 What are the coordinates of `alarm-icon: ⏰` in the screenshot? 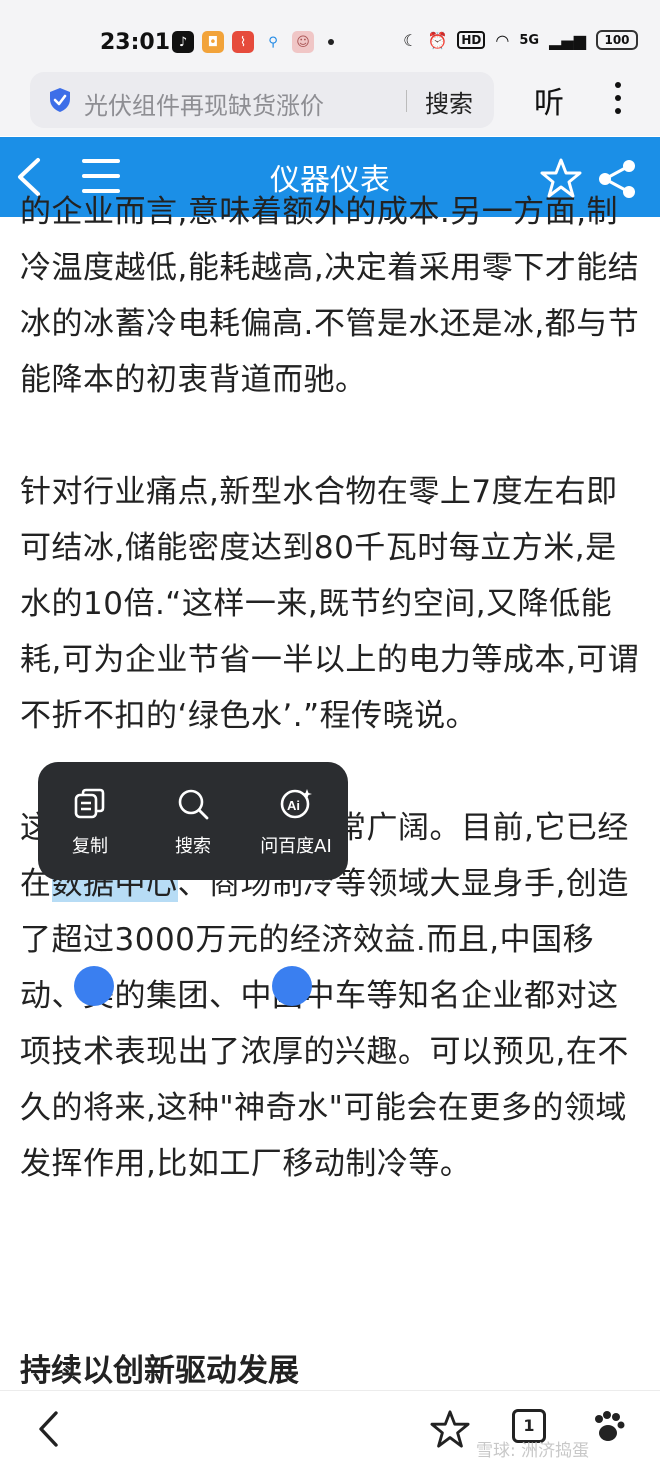 It's located at (437, 40).